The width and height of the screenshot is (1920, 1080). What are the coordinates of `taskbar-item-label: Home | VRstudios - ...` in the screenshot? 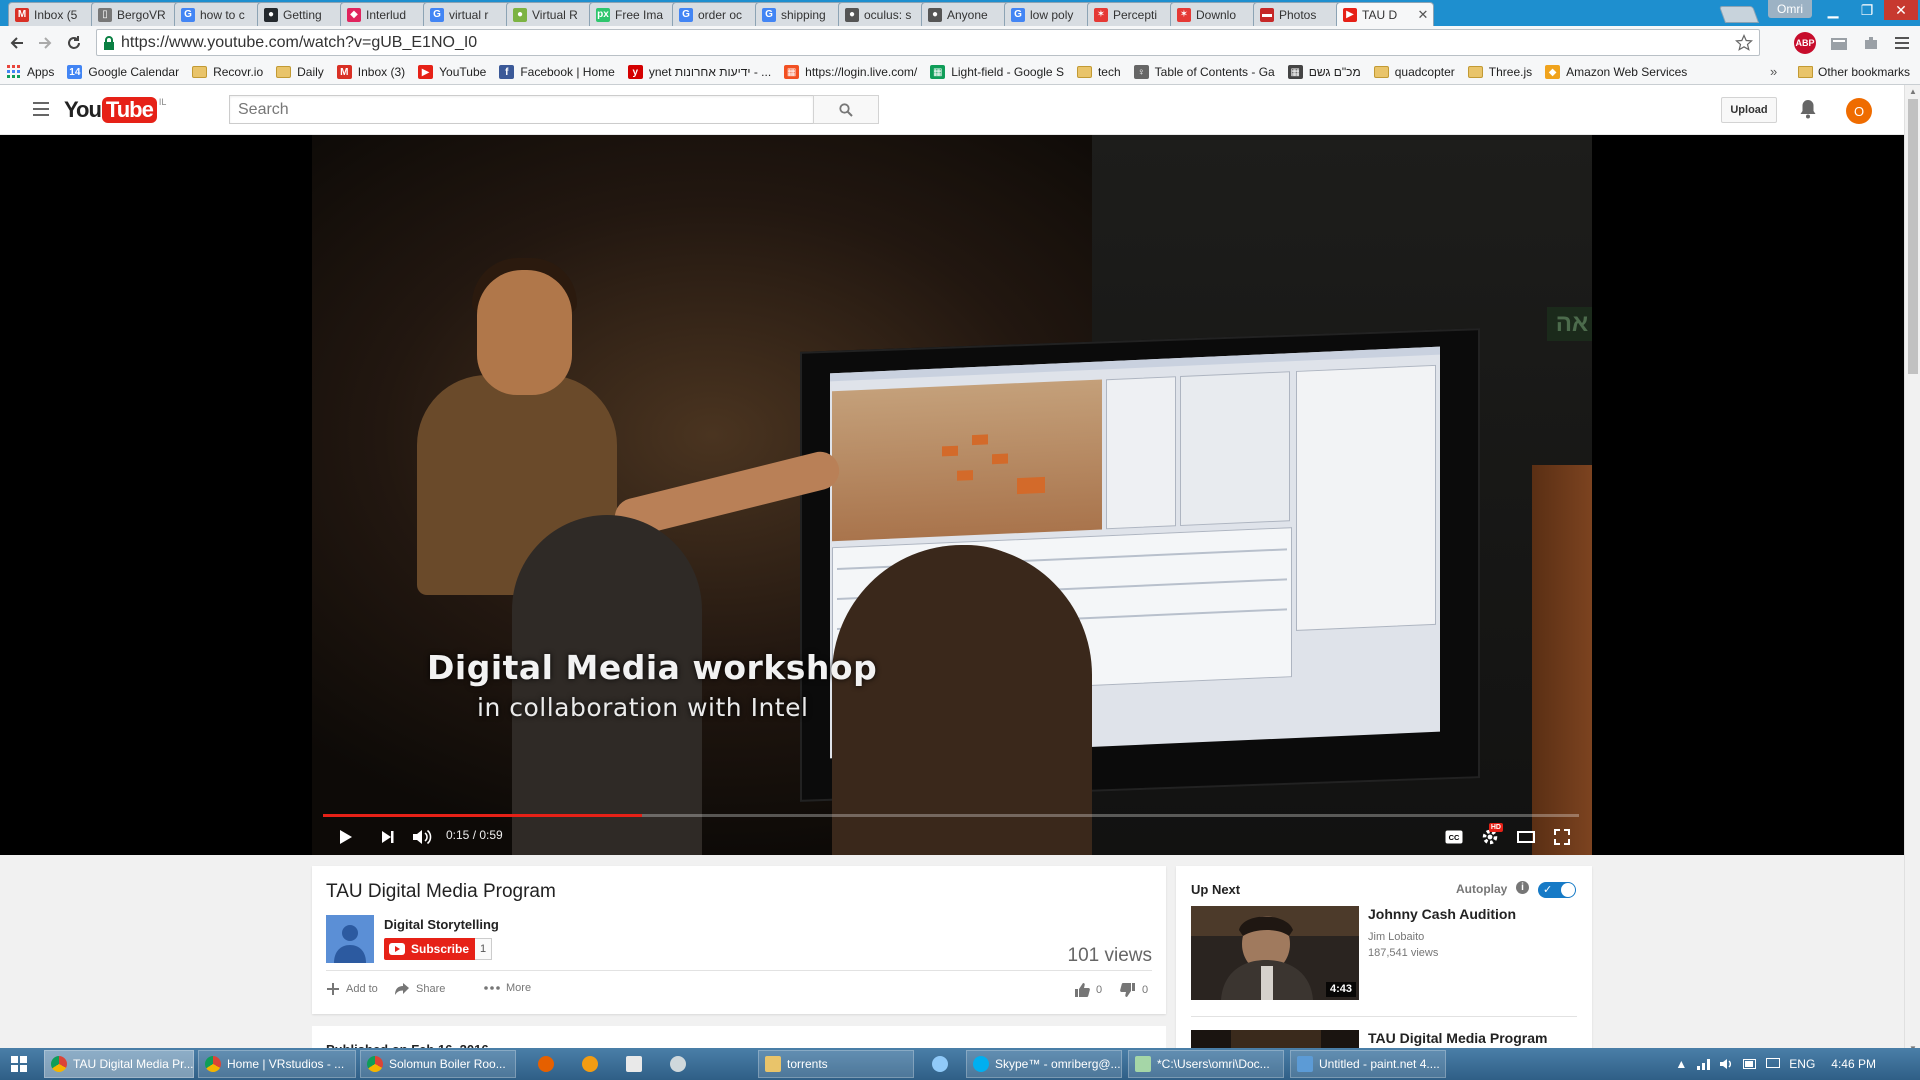 It's located at (286, 1064).